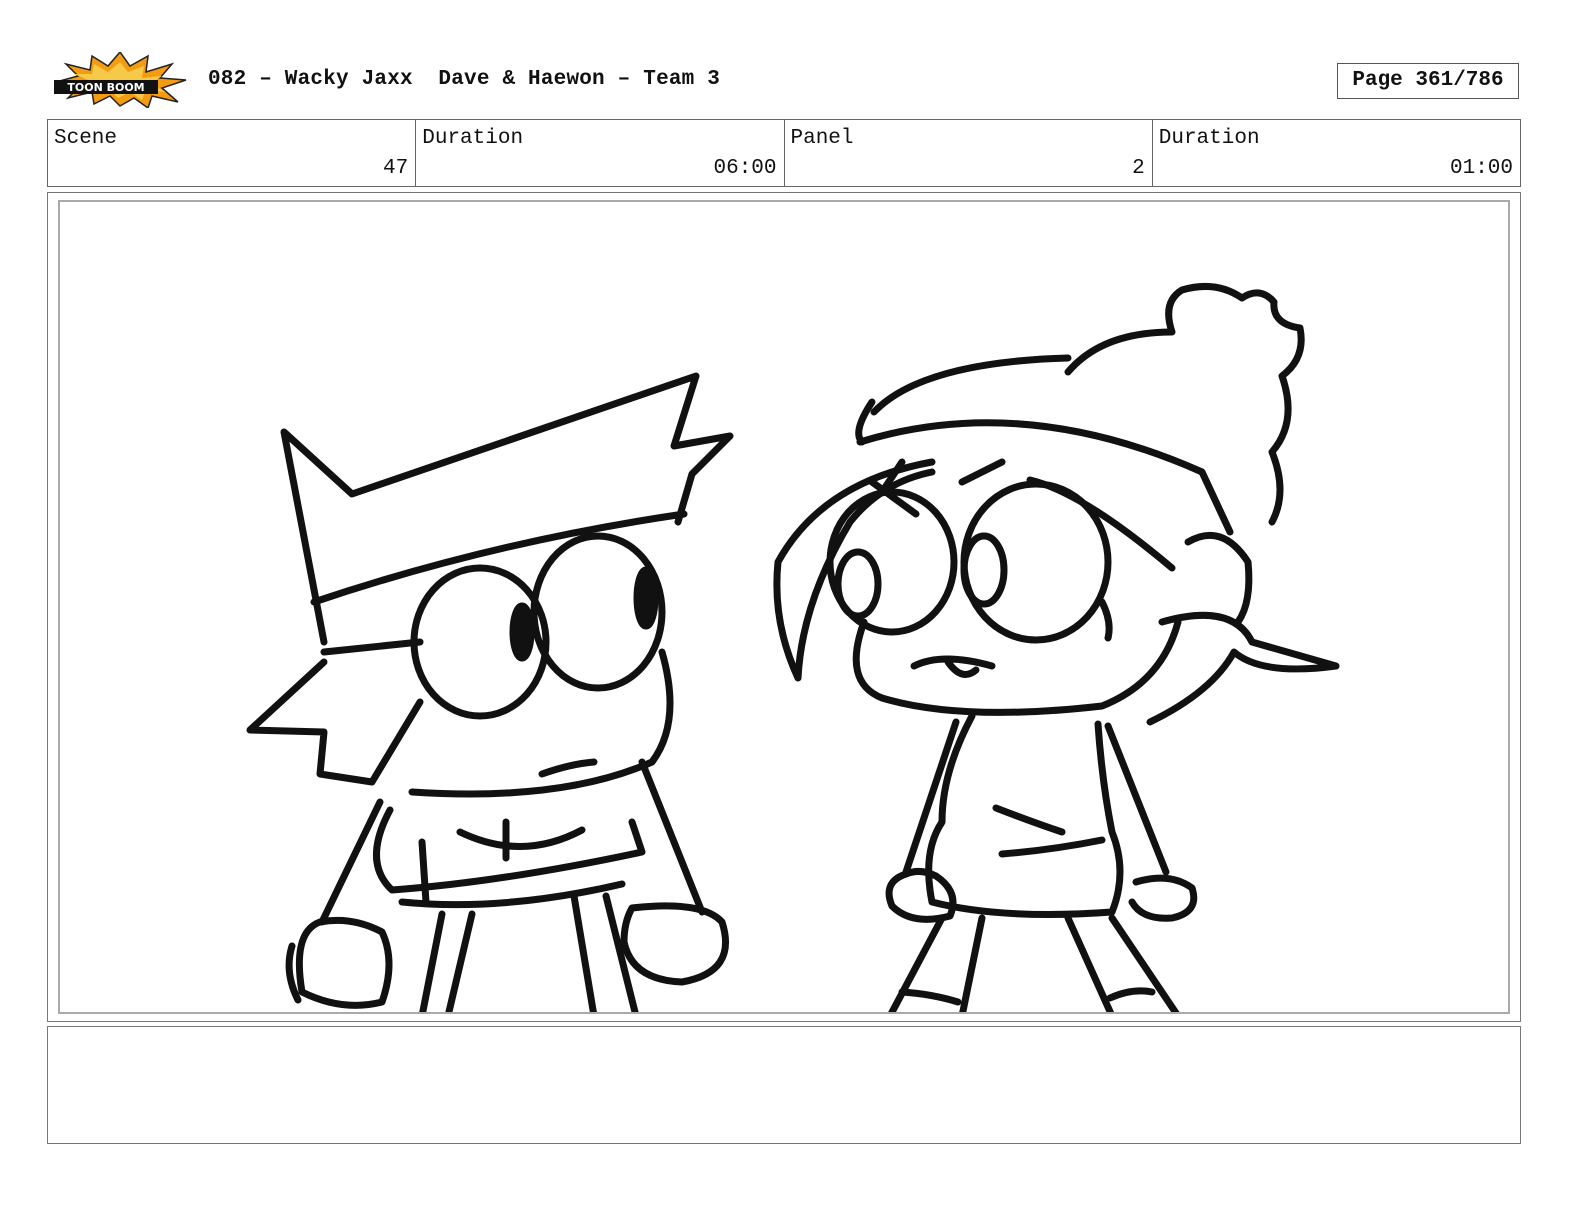 The height and width of the screenshot is (1225, 1582). I want to click on panel-cell: Panel 2, so click(967, 153).